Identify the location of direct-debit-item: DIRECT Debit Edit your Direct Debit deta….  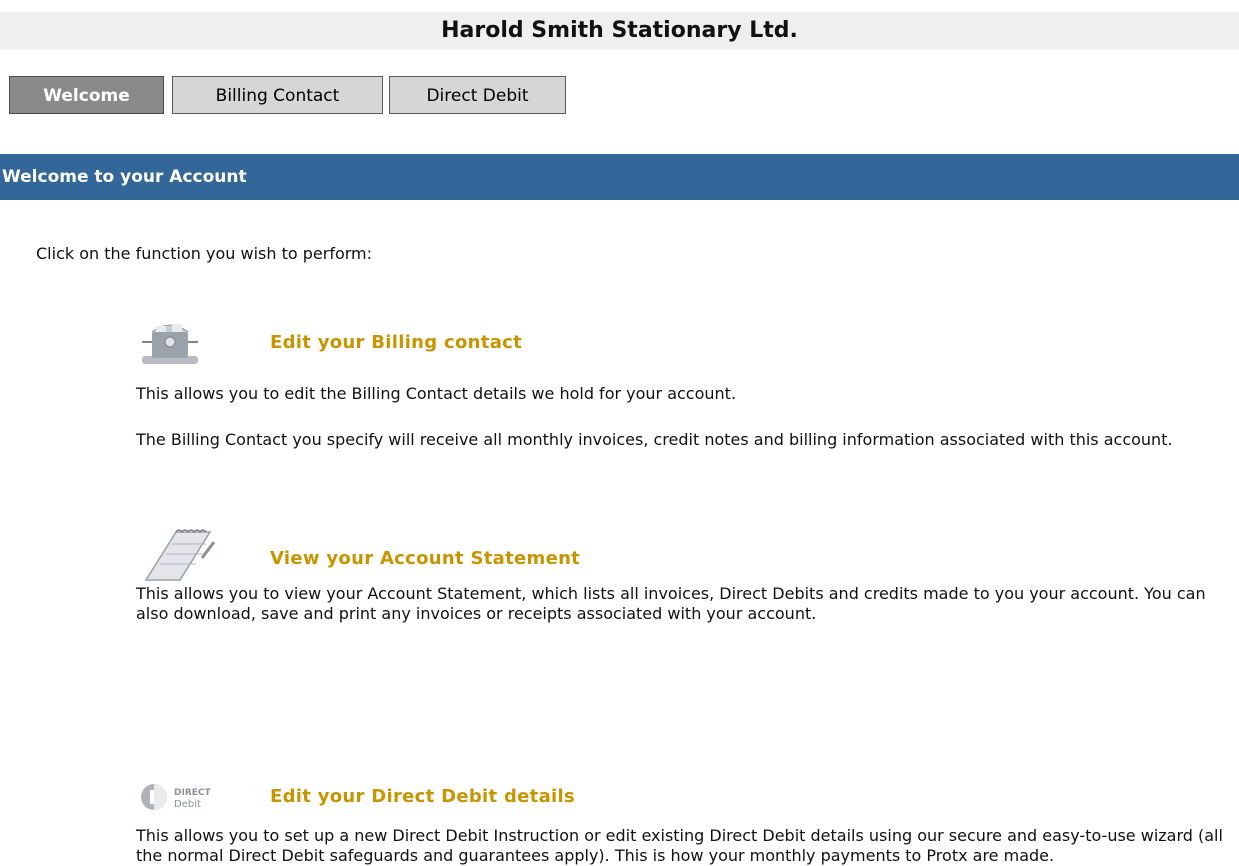
(686, 823).